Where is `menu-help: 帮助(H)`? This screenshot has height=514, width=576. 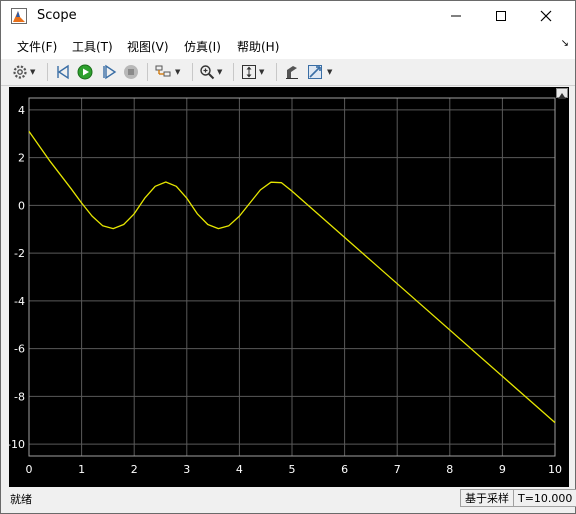
menu-help: 帮助(H) is located at coordinates (258, 46).